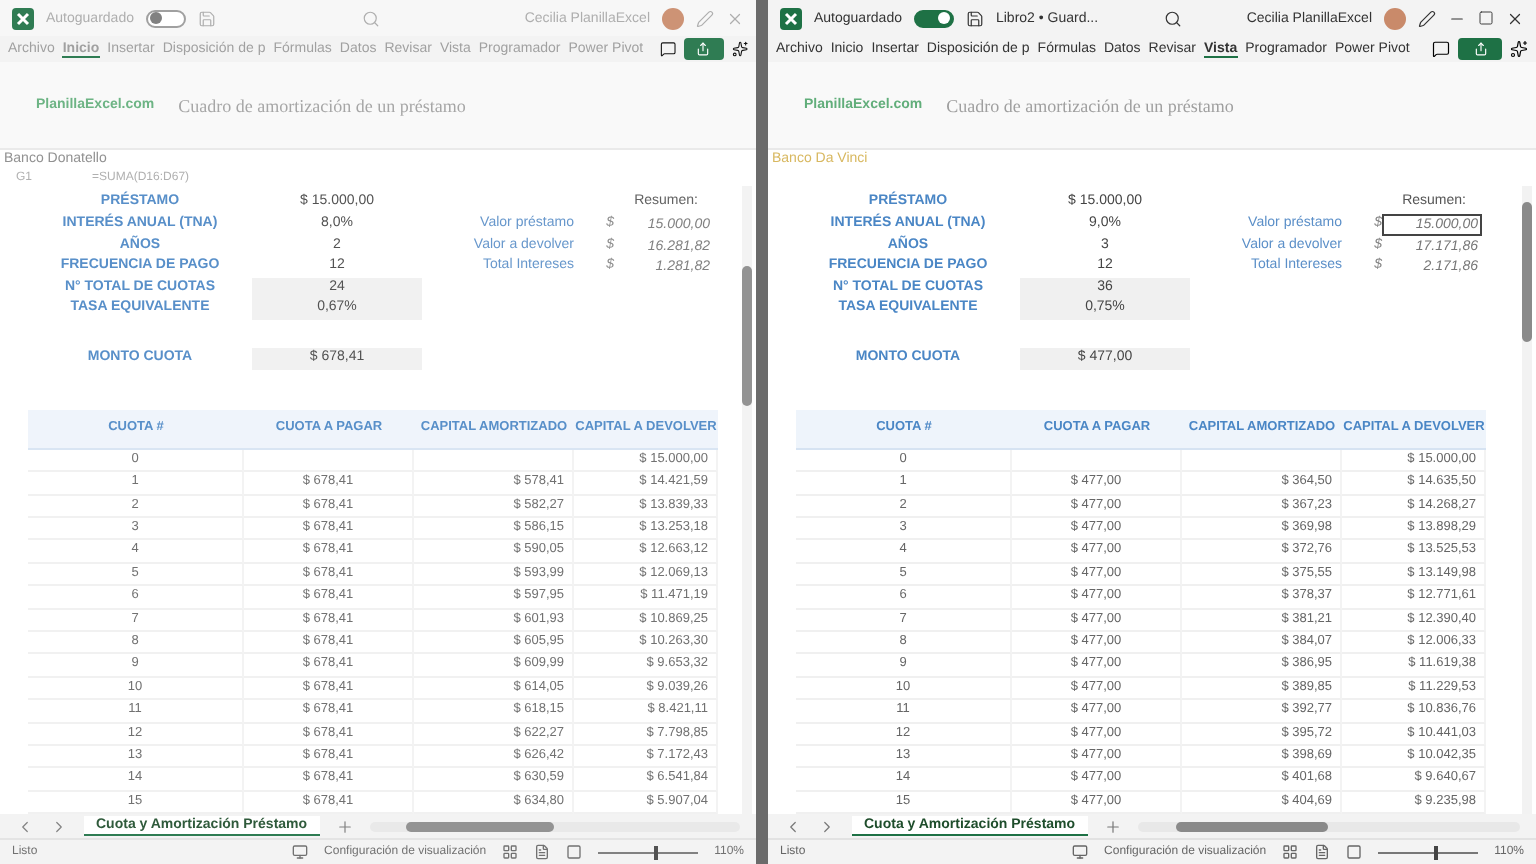 The height and width of the screenshot is (864, 1536). What do you see at coordinates (1515, 18) in the screenshot?
I see `close-icon` at bounding box center [1515, 18].